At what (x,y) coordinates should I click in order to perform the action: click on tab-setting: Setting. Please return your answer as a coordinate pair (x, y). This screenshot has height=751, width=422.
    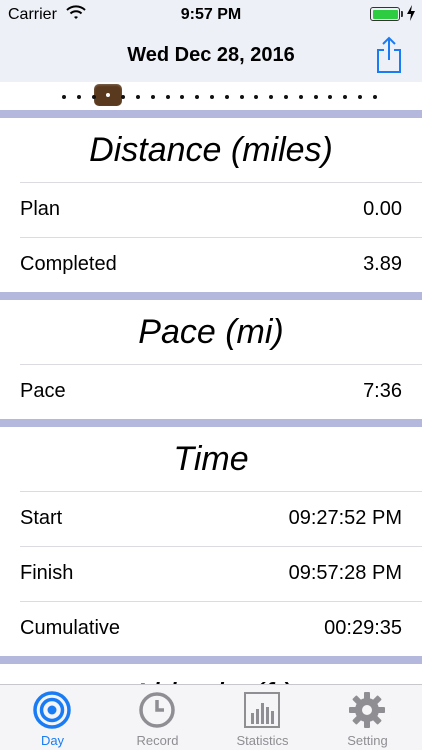
    Looking at the image, I should click on (367, 718).